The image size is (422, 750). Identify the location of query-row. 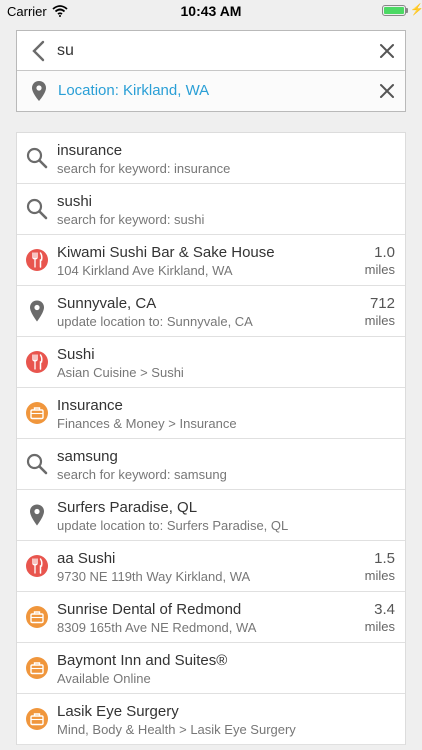
(211, 51).